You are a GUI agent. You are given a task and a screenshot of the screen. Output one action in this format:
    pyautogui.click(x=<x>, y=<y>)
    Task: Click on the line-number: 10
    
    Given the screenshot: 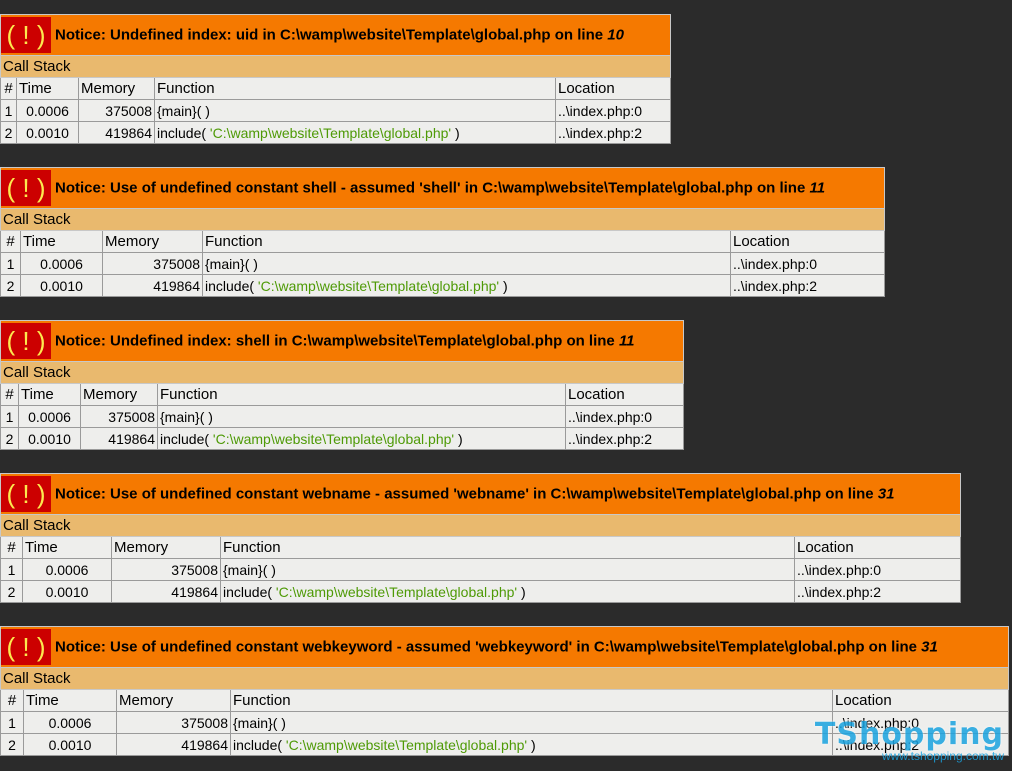 What is the action you would take?
    pyautogui.click(x=615, y=35)
    